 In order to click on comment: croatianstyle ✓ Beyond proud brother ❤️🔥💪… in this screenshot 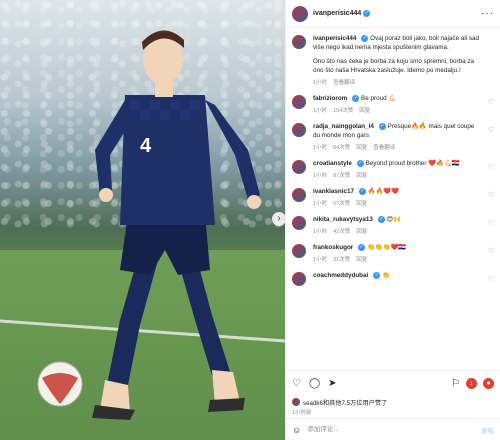, I will do `click(393, 169)`.